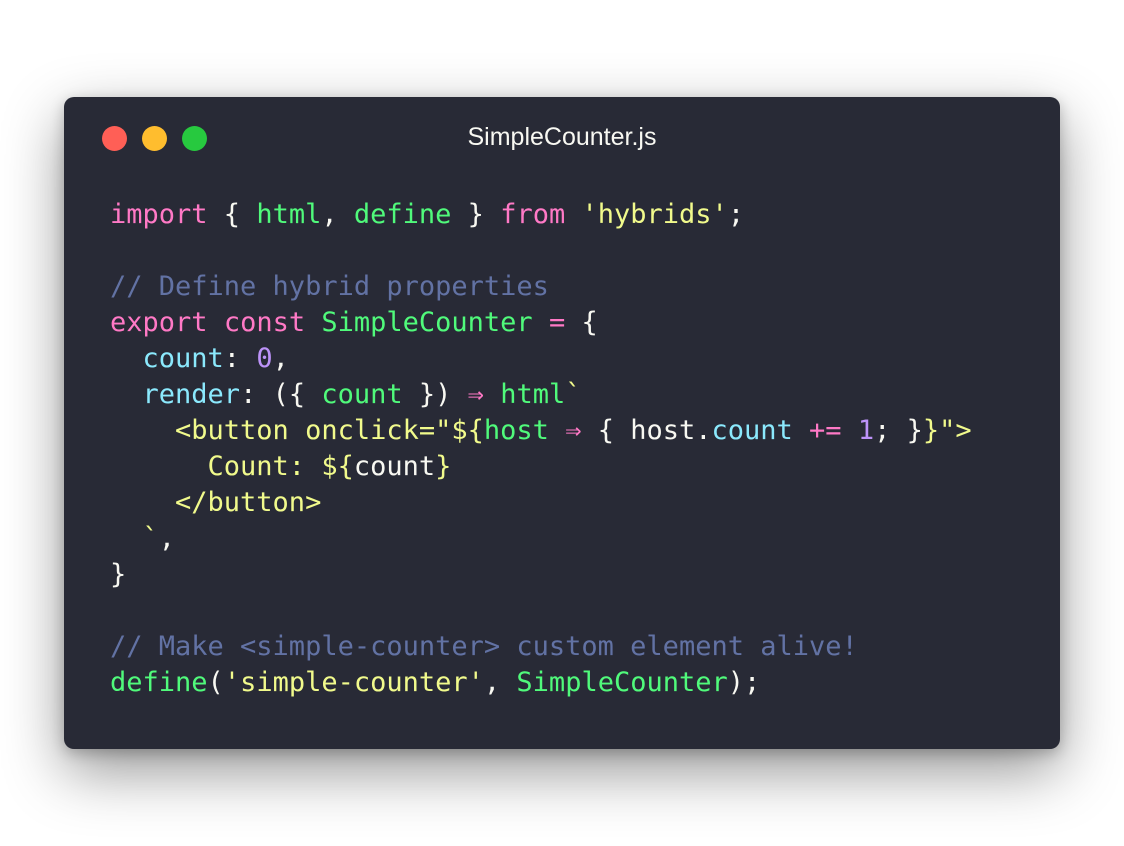 This screenshot has height=846, width=1124. What do you see at coordinates (744, 682) in the screenshot?
I see `code-token-plain: );` at bounding box center [744, 682].